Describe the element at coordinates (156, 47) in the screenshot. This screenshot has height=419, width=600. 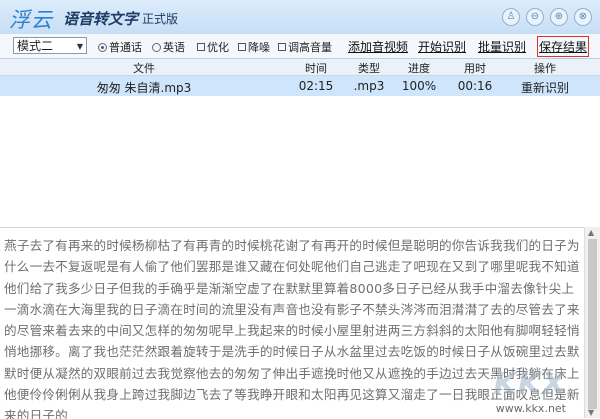
I see `radio-icon` at that location.